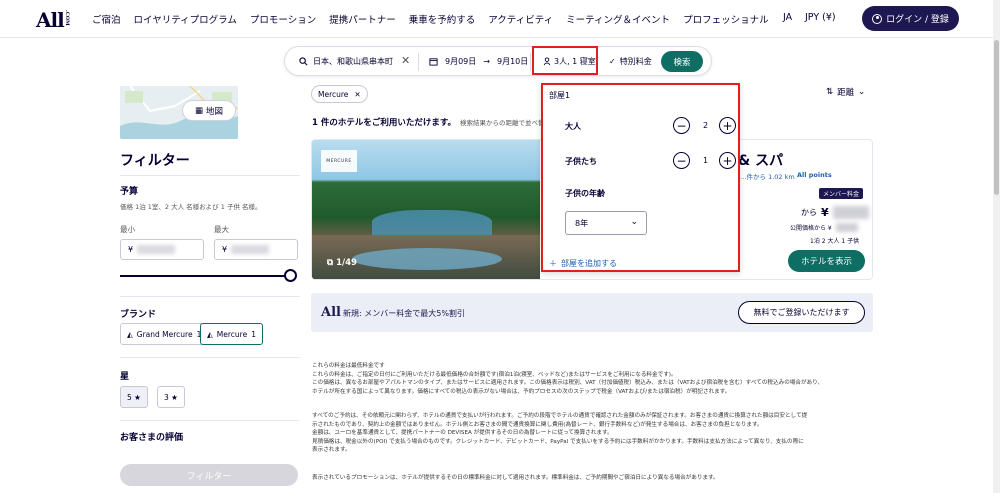  Describe the element at coordinates (682, 61) in the screenshot. I see `search-button: 検索` at that location.